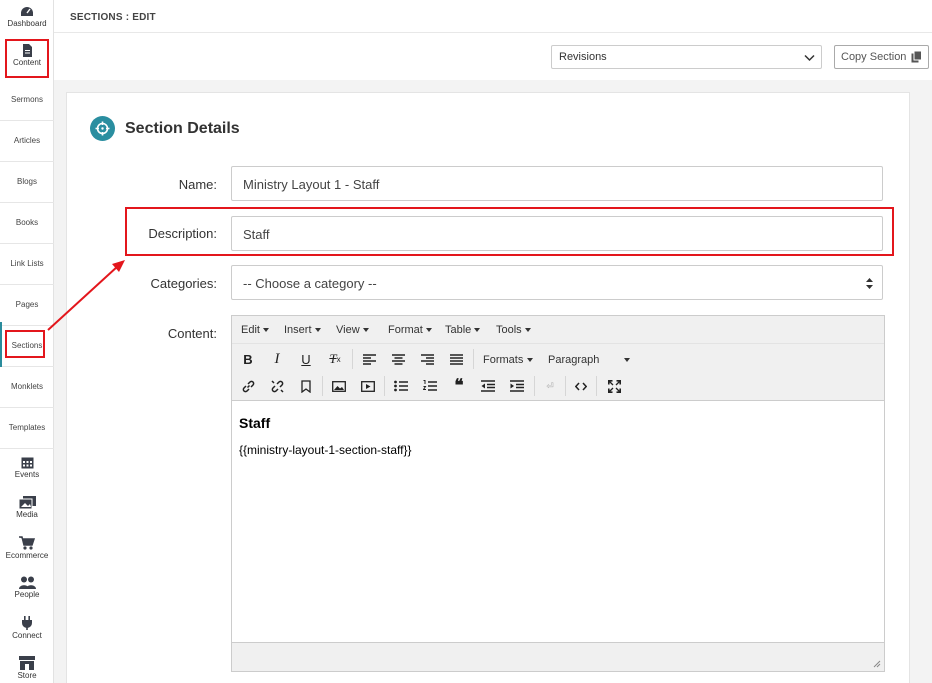 This screenshot has height=683, width=932. What do you see at coordinates (182, 128) in the screenshot?
I see `card-title: Section Details` at bounding box center [182, 128].